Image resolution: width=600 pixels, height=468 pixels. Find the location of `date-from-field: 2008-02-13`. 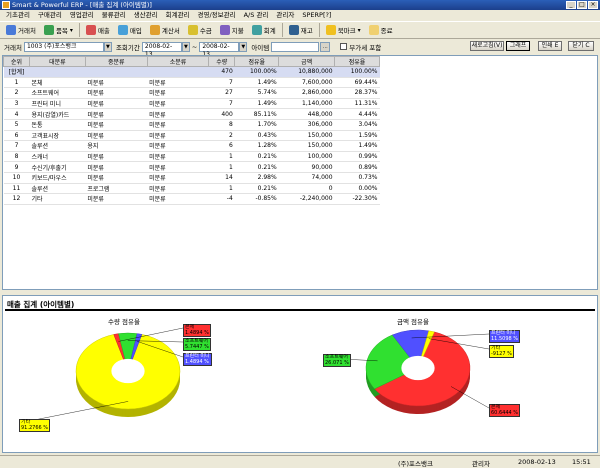

date-from-field: 2008-02-13 is located at coordinates (161, 49).